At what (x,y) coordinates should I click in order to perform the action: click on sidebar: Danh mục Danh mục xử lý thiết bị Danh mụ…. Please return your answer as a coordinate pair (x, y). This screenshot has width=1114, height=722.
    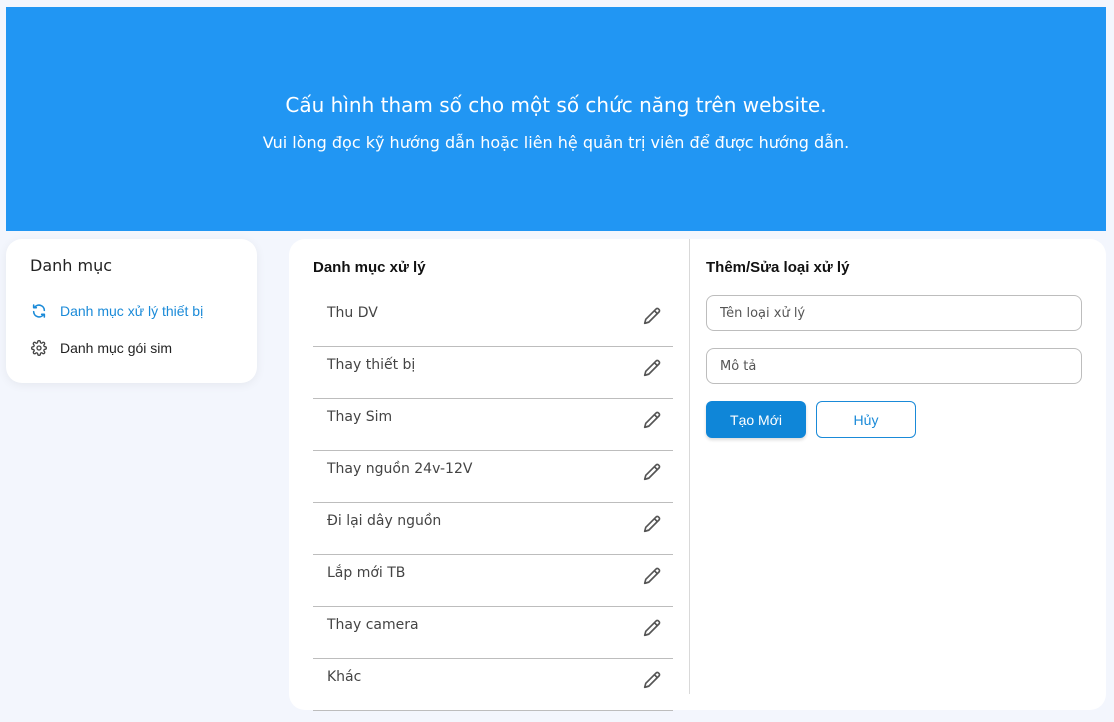
    Looking at the image, I should click on (131, 311).